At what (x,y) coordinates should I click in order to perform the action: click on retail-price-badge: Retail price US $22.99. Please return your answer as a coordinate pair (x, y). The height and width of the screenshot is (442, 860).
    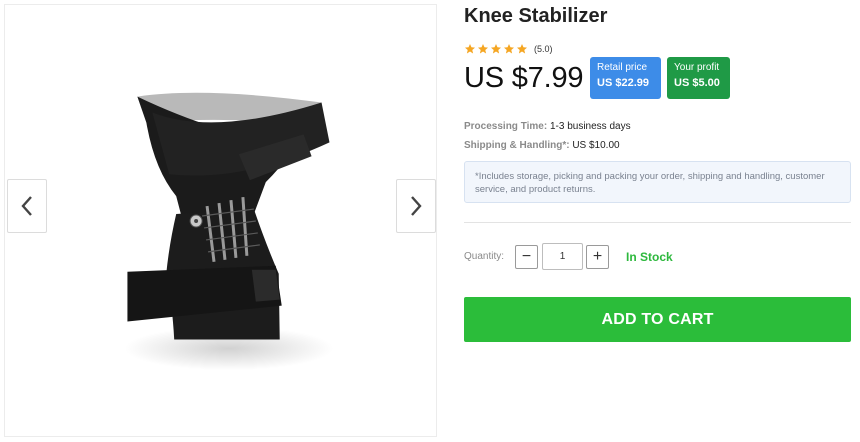
    Looking at the image, I should click on (625, 78).